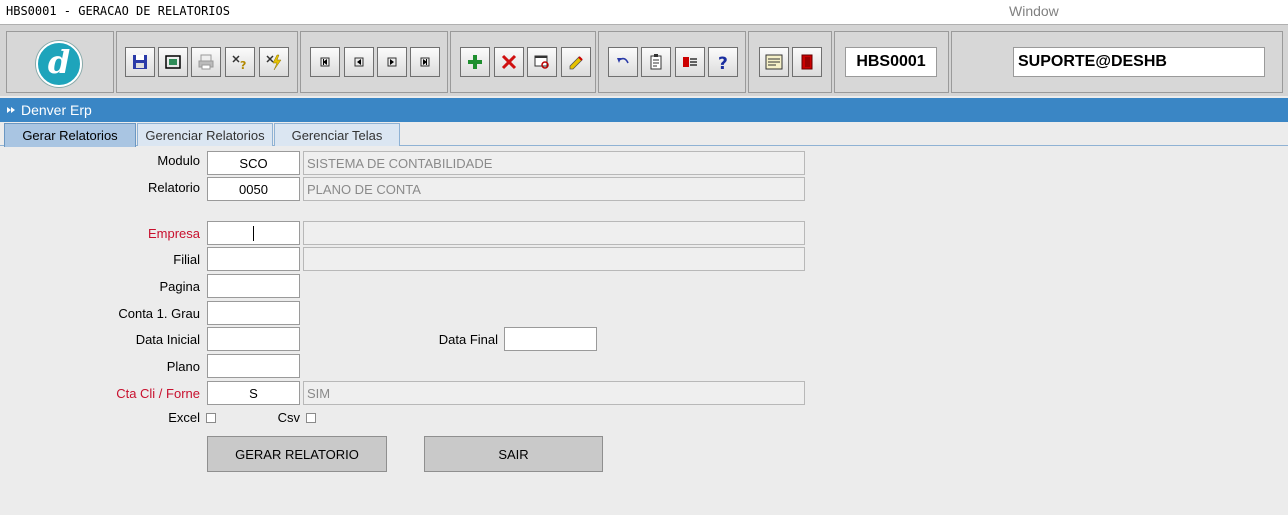  What do you see at coordinates (253, 313) in the screenshot?
I see `conta-field` at bounding box center [253, 313].